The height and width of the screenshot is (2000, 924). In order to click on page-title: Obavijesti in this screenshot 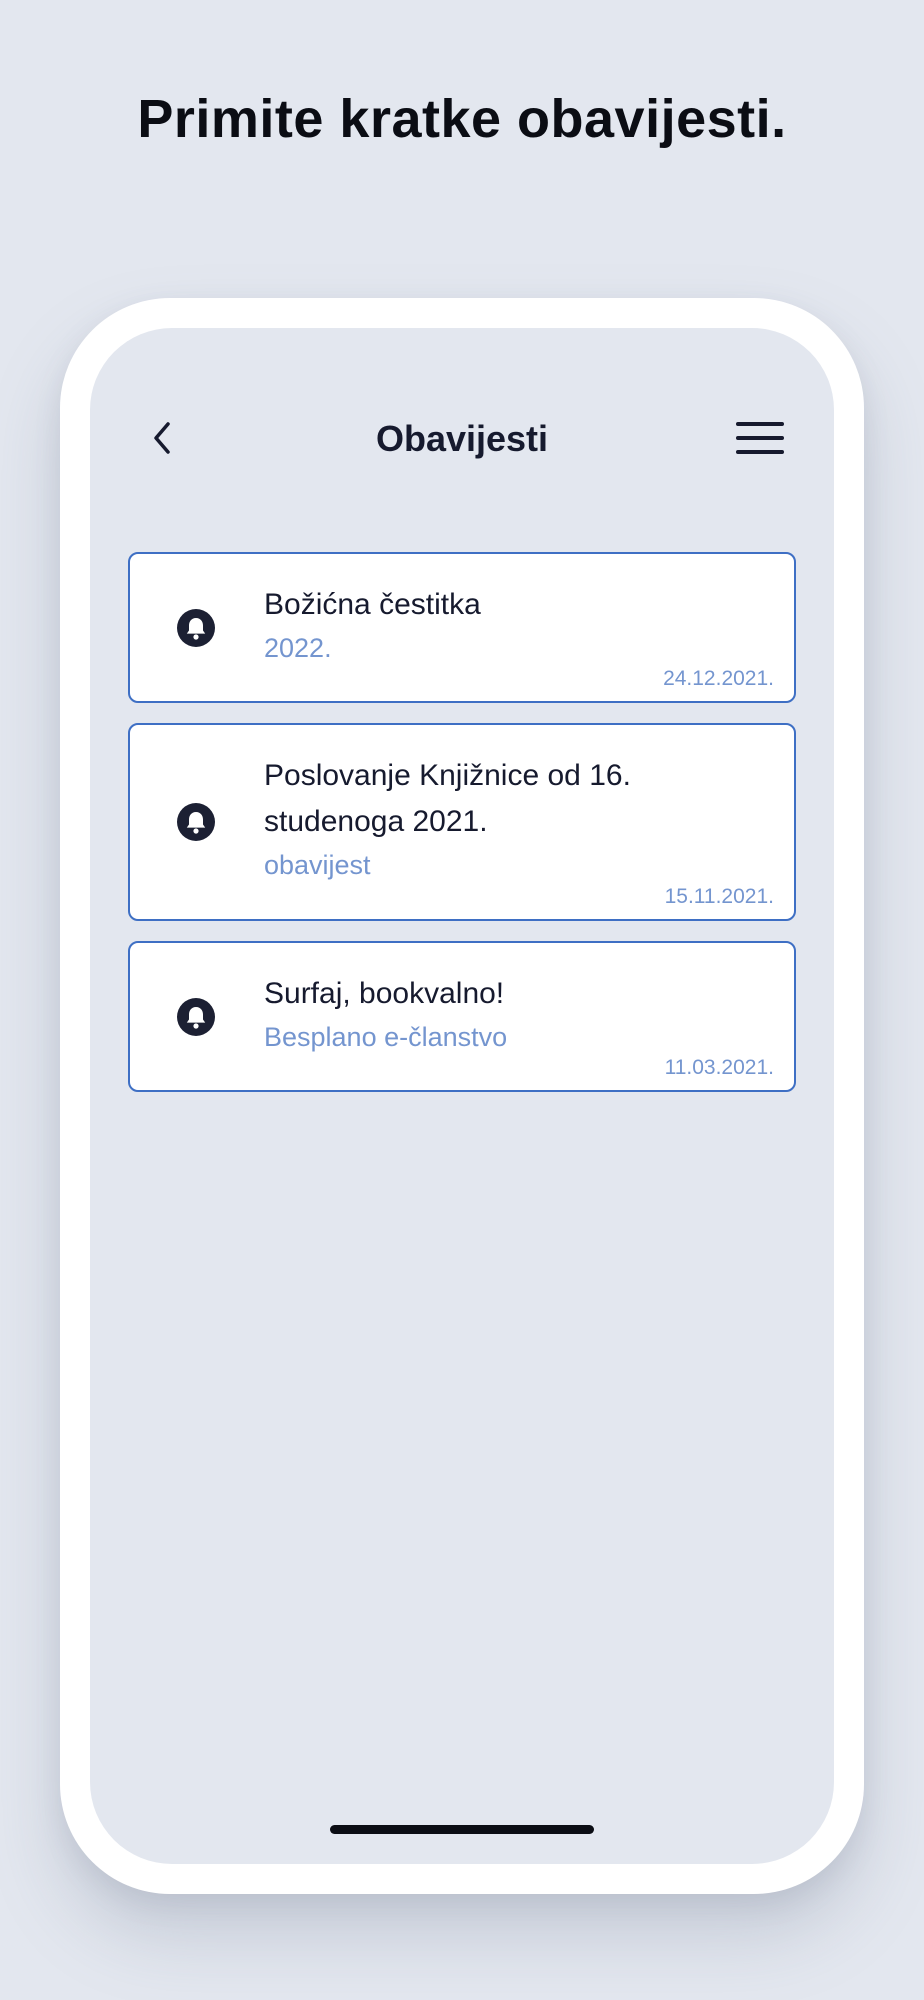, I will do `click(462, 438)`.